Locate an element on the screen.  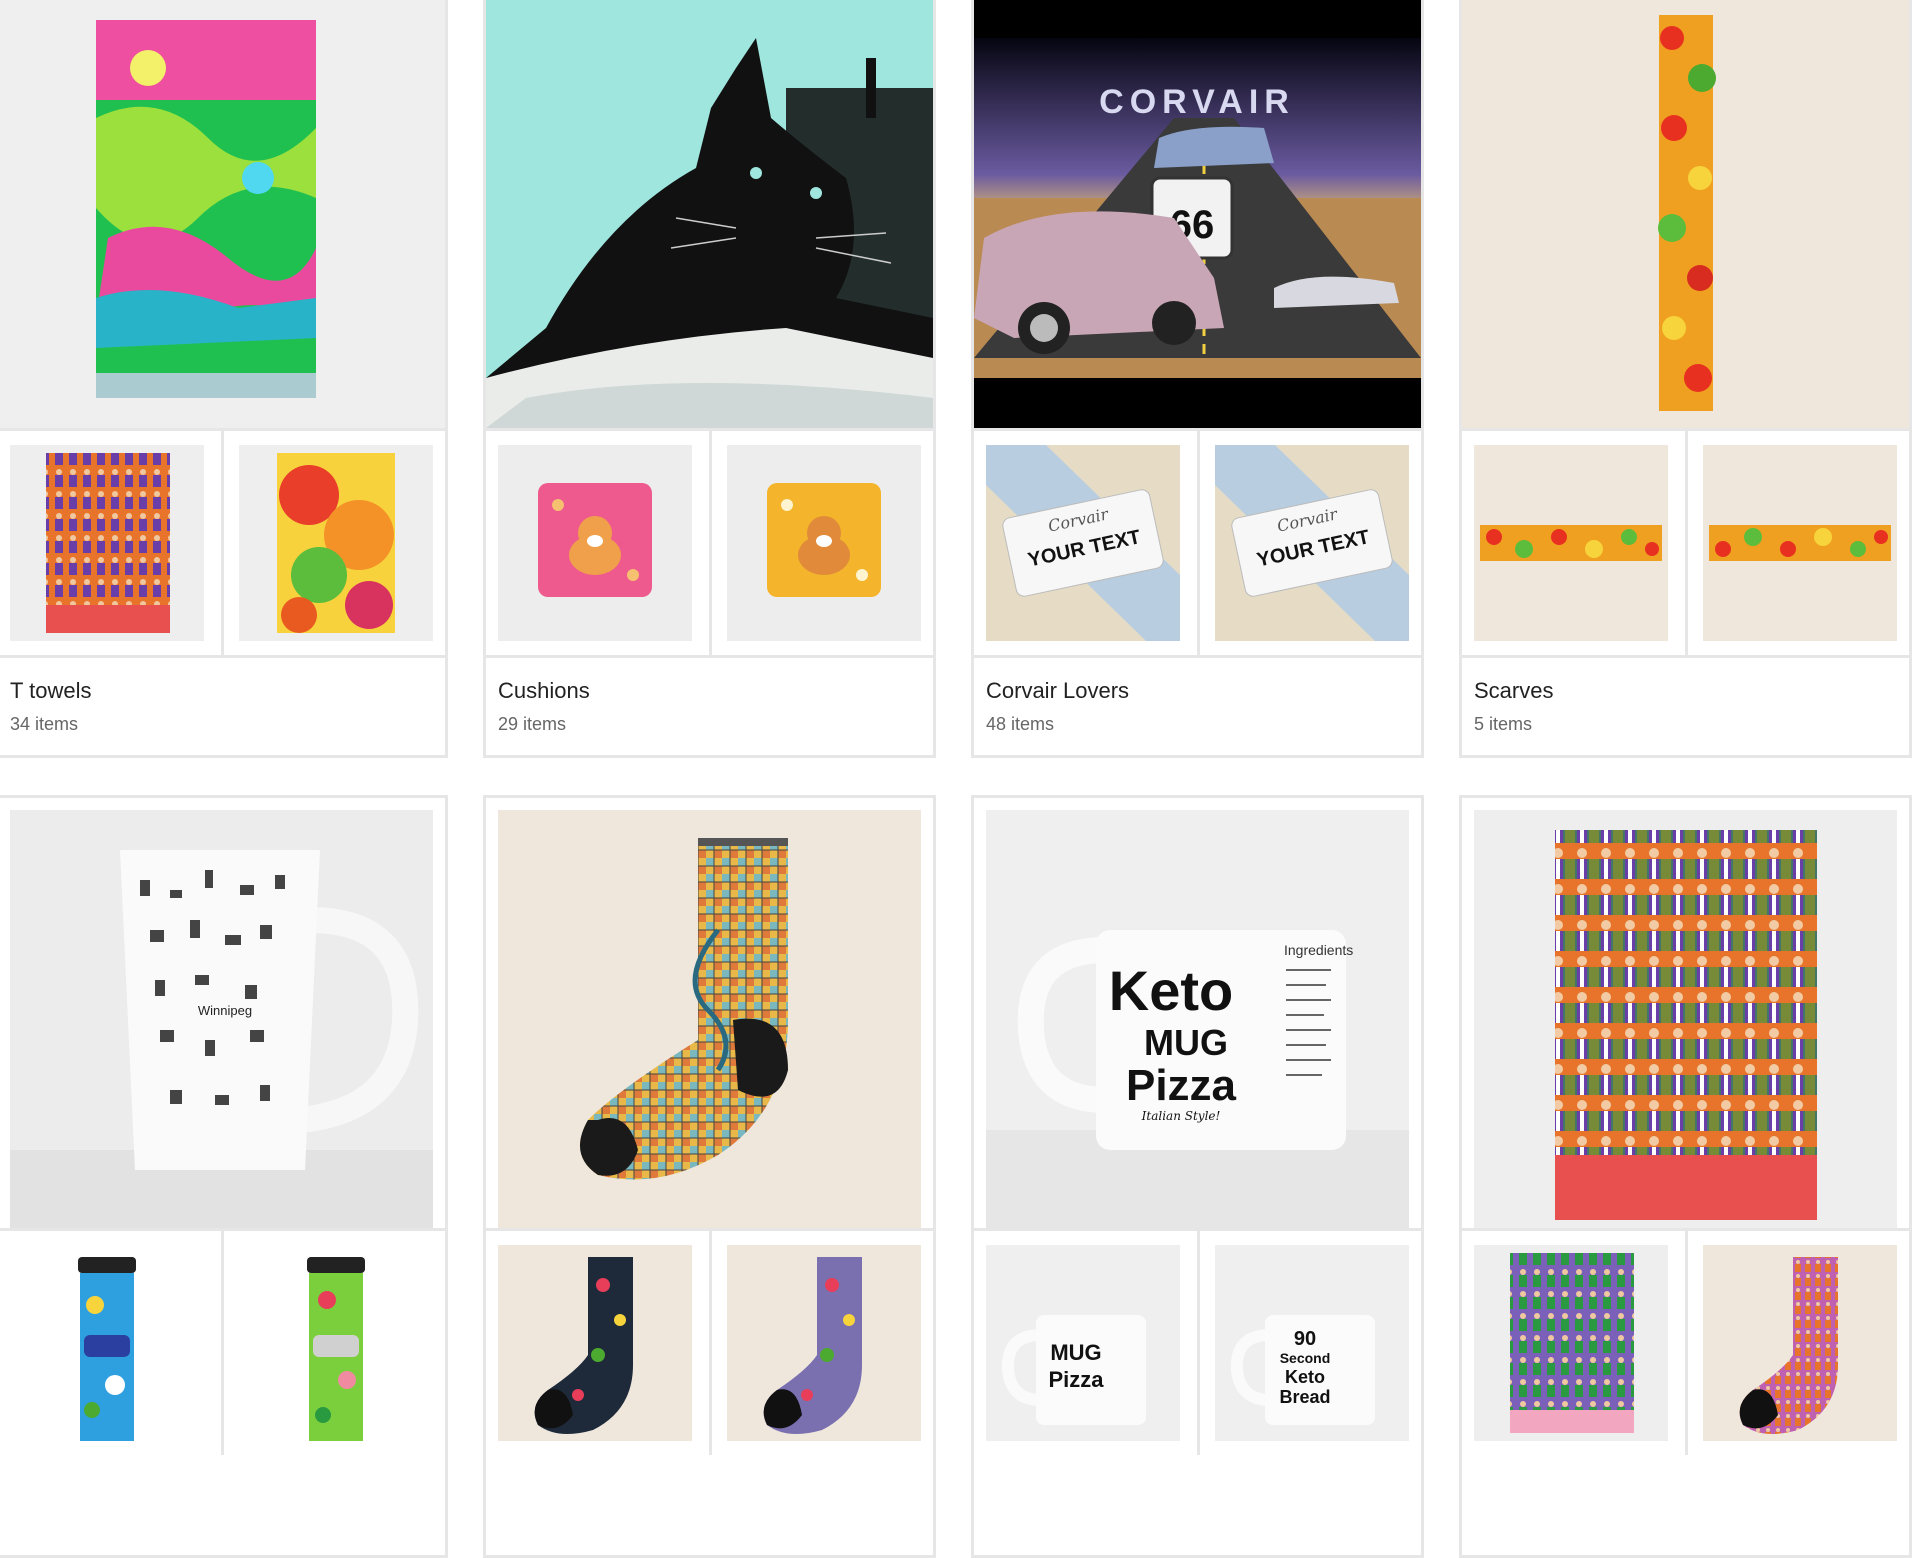
mug-ingredients-text: Ingredients is located at coordinates (1318, 950).